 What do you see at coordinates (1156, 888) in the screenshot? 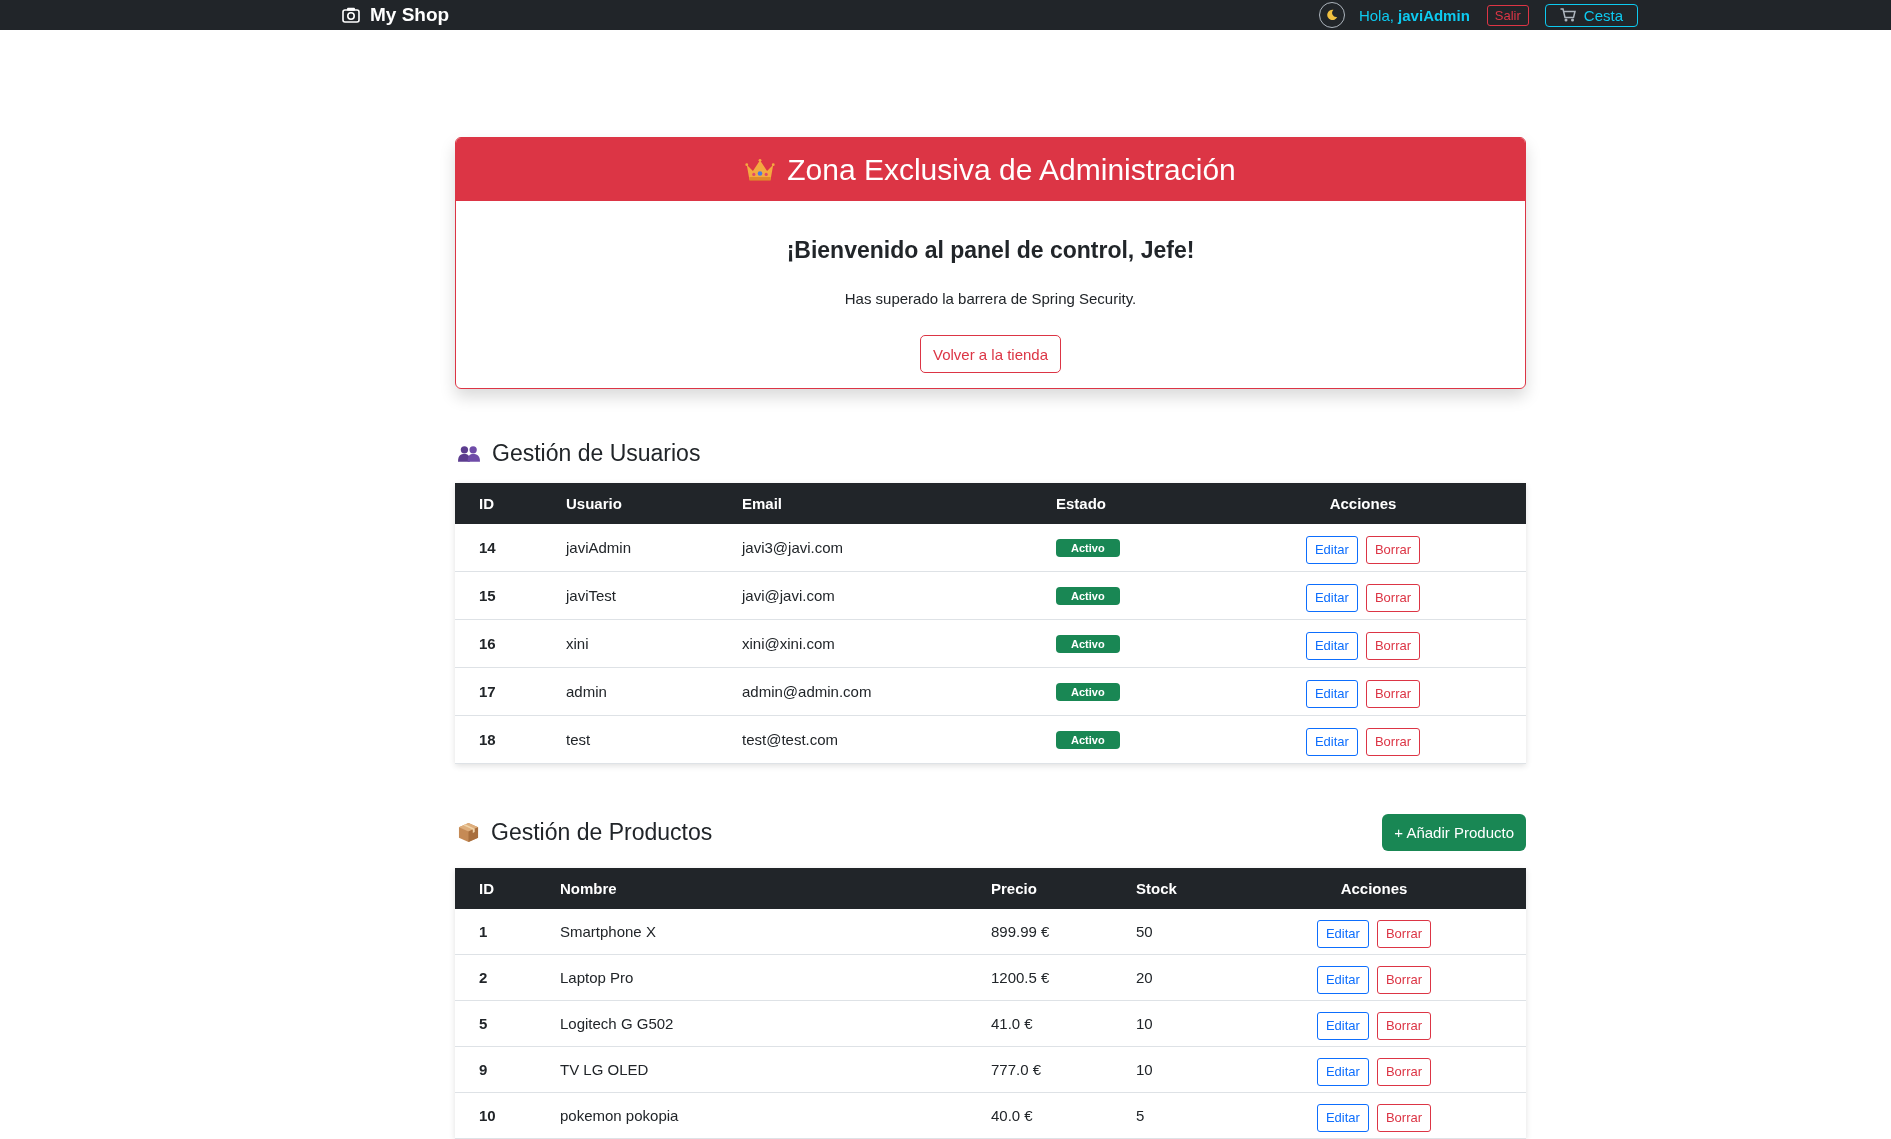
I see `column-header: Stock` at bounding box center [1156, 888].